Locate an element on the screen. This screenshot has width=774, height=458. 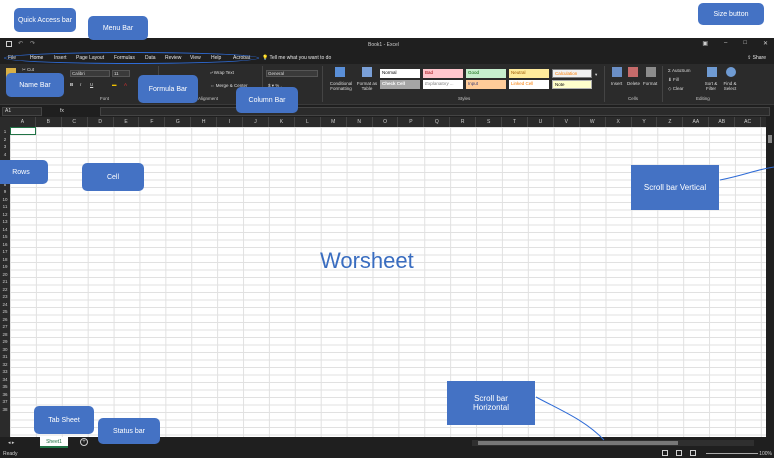
zoom-slider is located at coordinates (732, 453).